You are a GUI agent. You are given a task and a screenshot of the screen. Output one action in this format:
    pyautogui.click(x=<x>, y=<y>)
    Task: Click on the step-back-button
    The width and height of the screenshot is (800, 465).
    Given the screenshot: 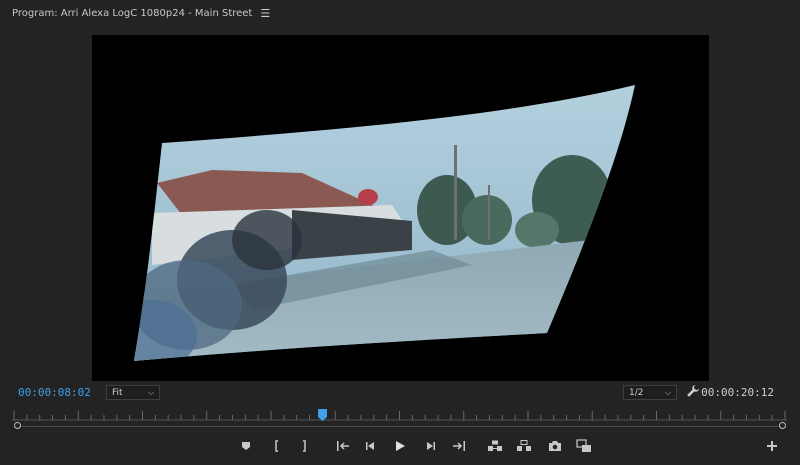 What is the action you would take?
    pyautogui.click(x=371, y=446)
    